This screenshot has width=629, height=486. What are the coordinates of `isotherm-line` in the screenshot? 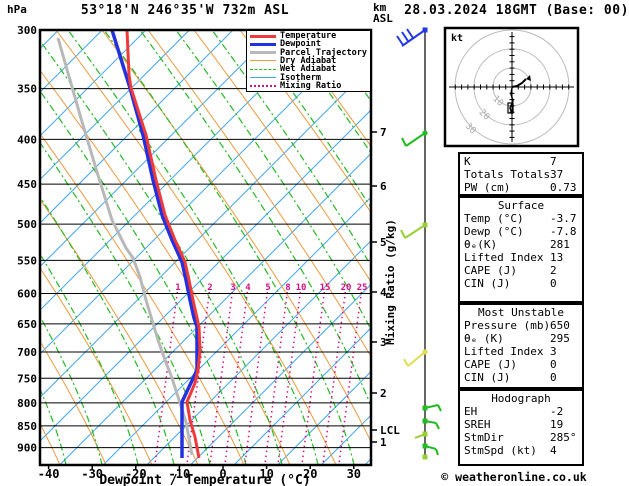 It's located at (71, 61).